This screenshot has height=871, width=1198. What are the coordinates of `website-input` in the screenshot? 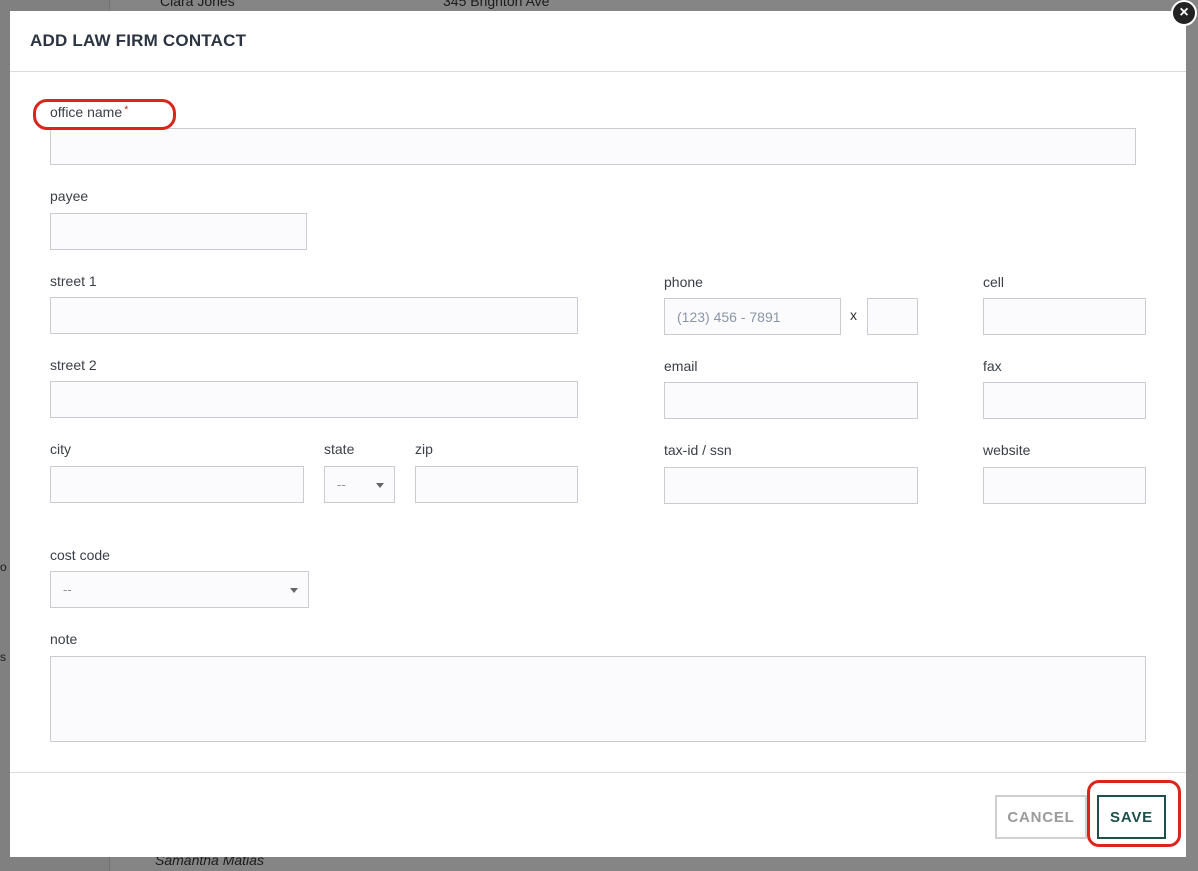 It's located at (1064, 485).